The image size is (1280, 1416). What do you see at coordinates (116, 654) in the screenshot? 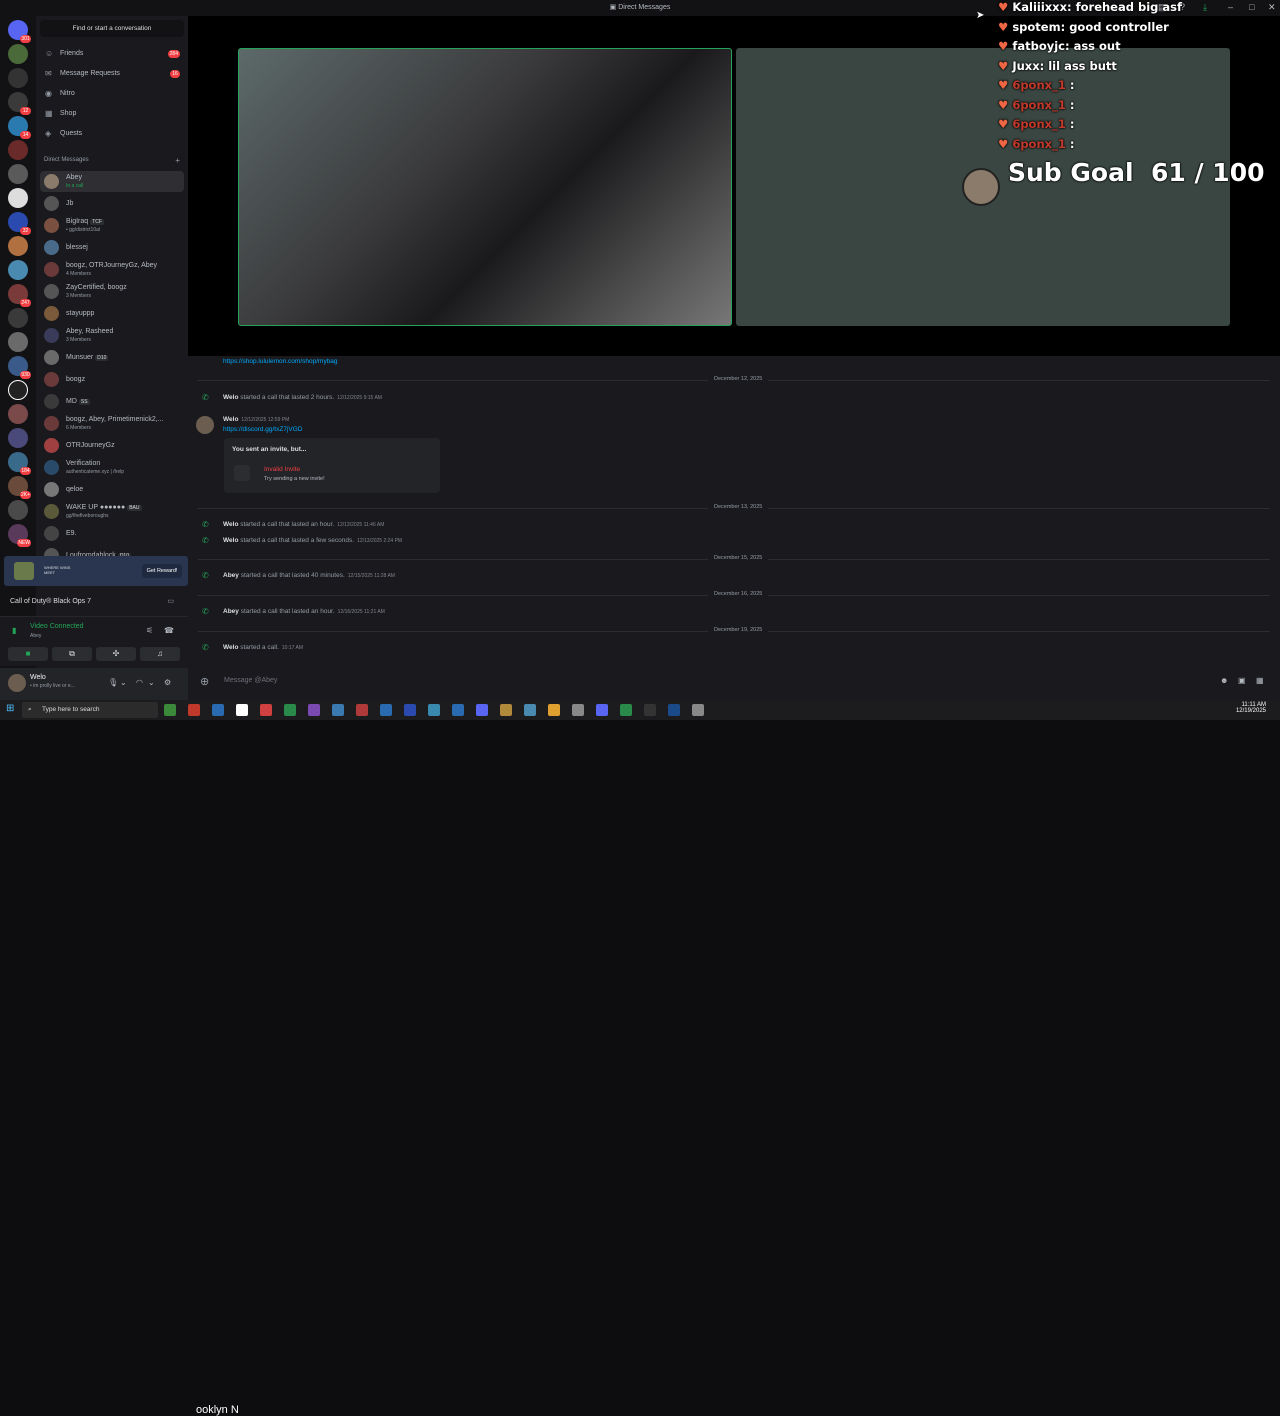
I see `activities-button: ✣` at bounding box center [116, 654].